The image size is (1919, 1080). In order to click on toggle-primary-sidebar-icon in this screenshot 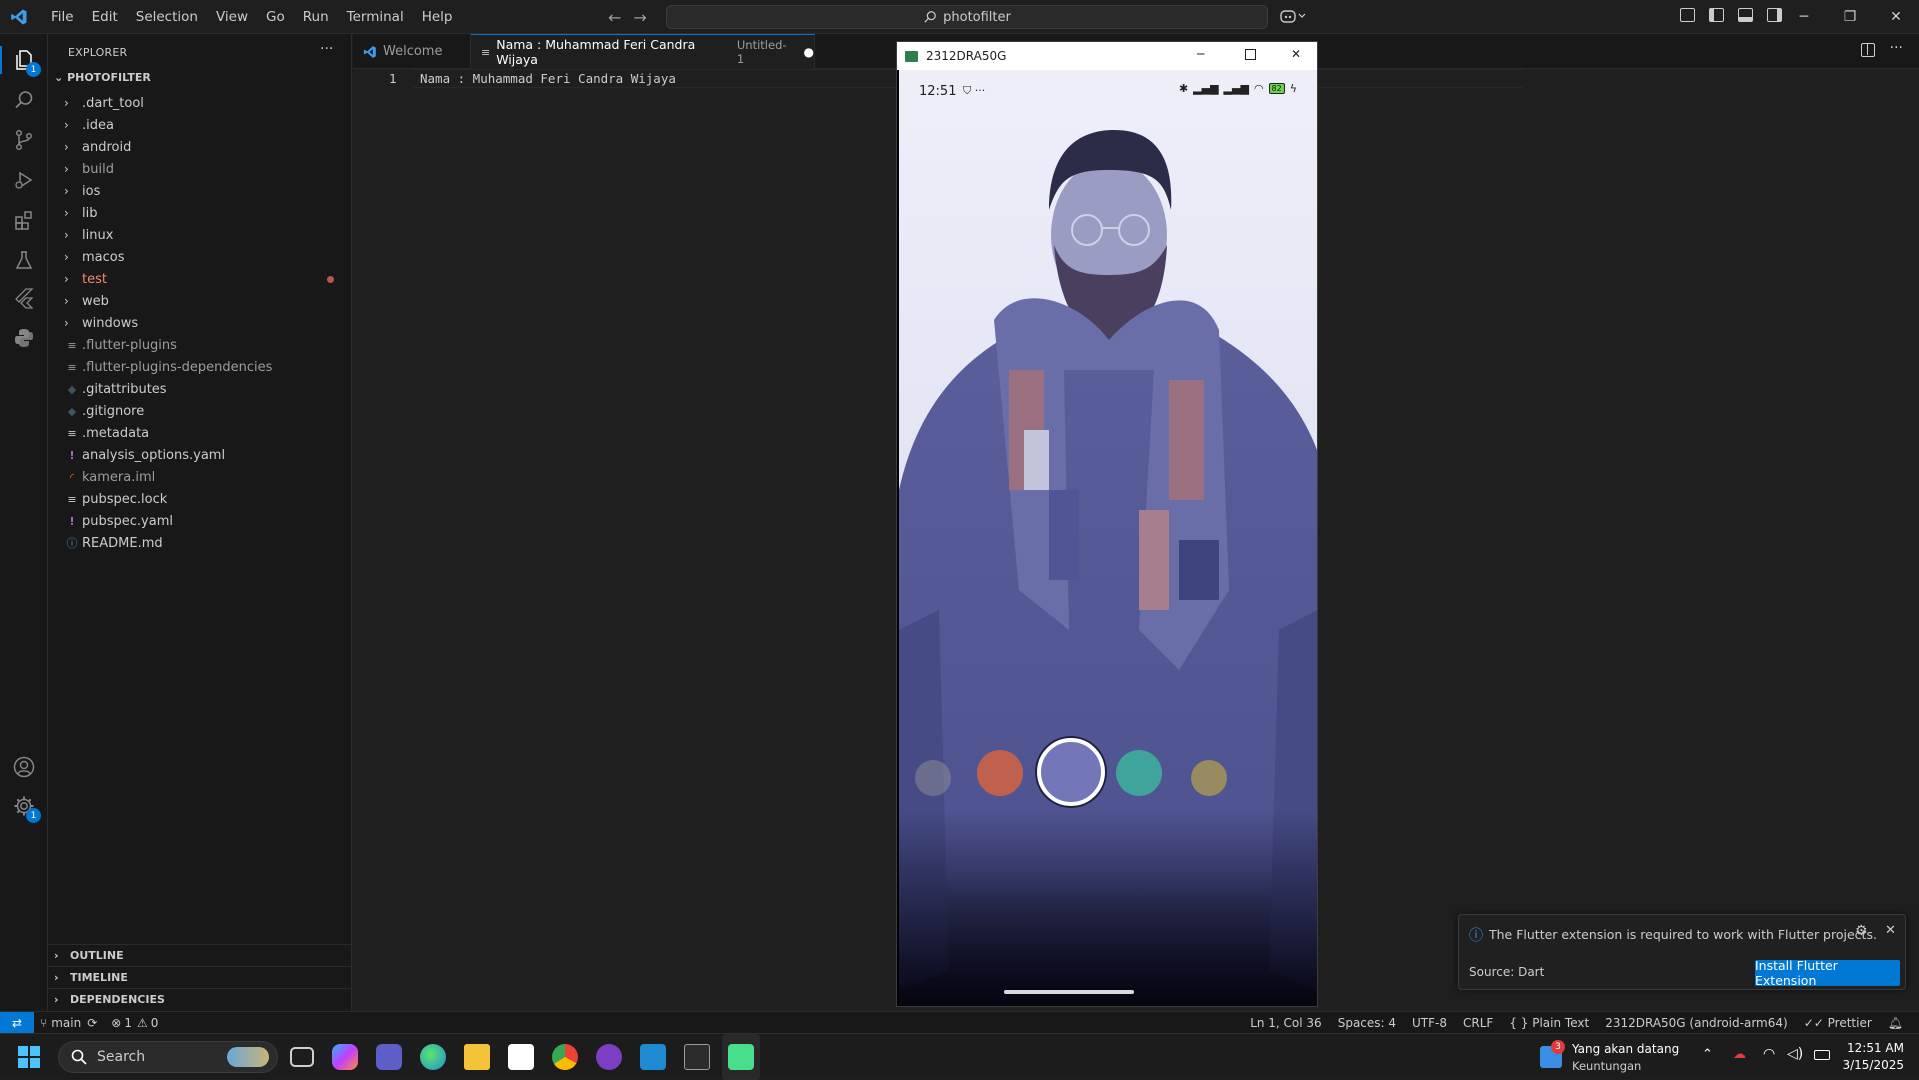, I will do `click(1716, 15)`.